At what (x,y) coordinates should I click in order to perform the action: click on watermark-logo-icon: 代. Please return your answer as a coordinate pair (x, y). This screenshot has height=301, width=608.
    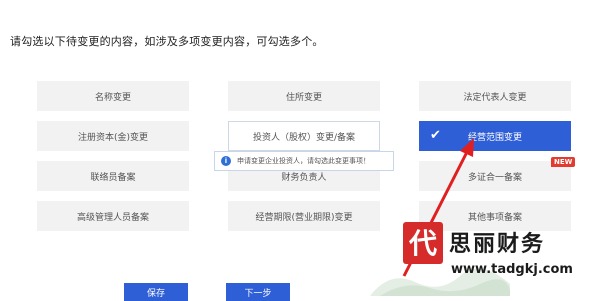
    Looking at the image, I should click on (423, 243).